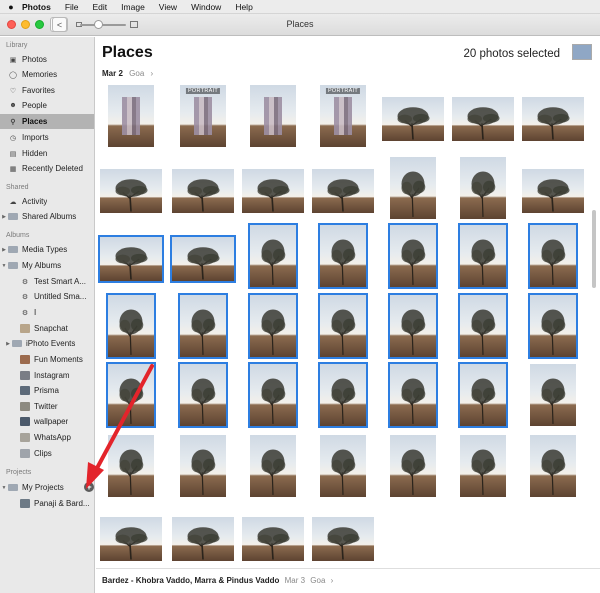 The image size is (600, 593). What do you see at coordinates (51, 343) in the screenshot?
I see `sidebar-item-label: iPhoto Events` at bounding box center [51, 343].